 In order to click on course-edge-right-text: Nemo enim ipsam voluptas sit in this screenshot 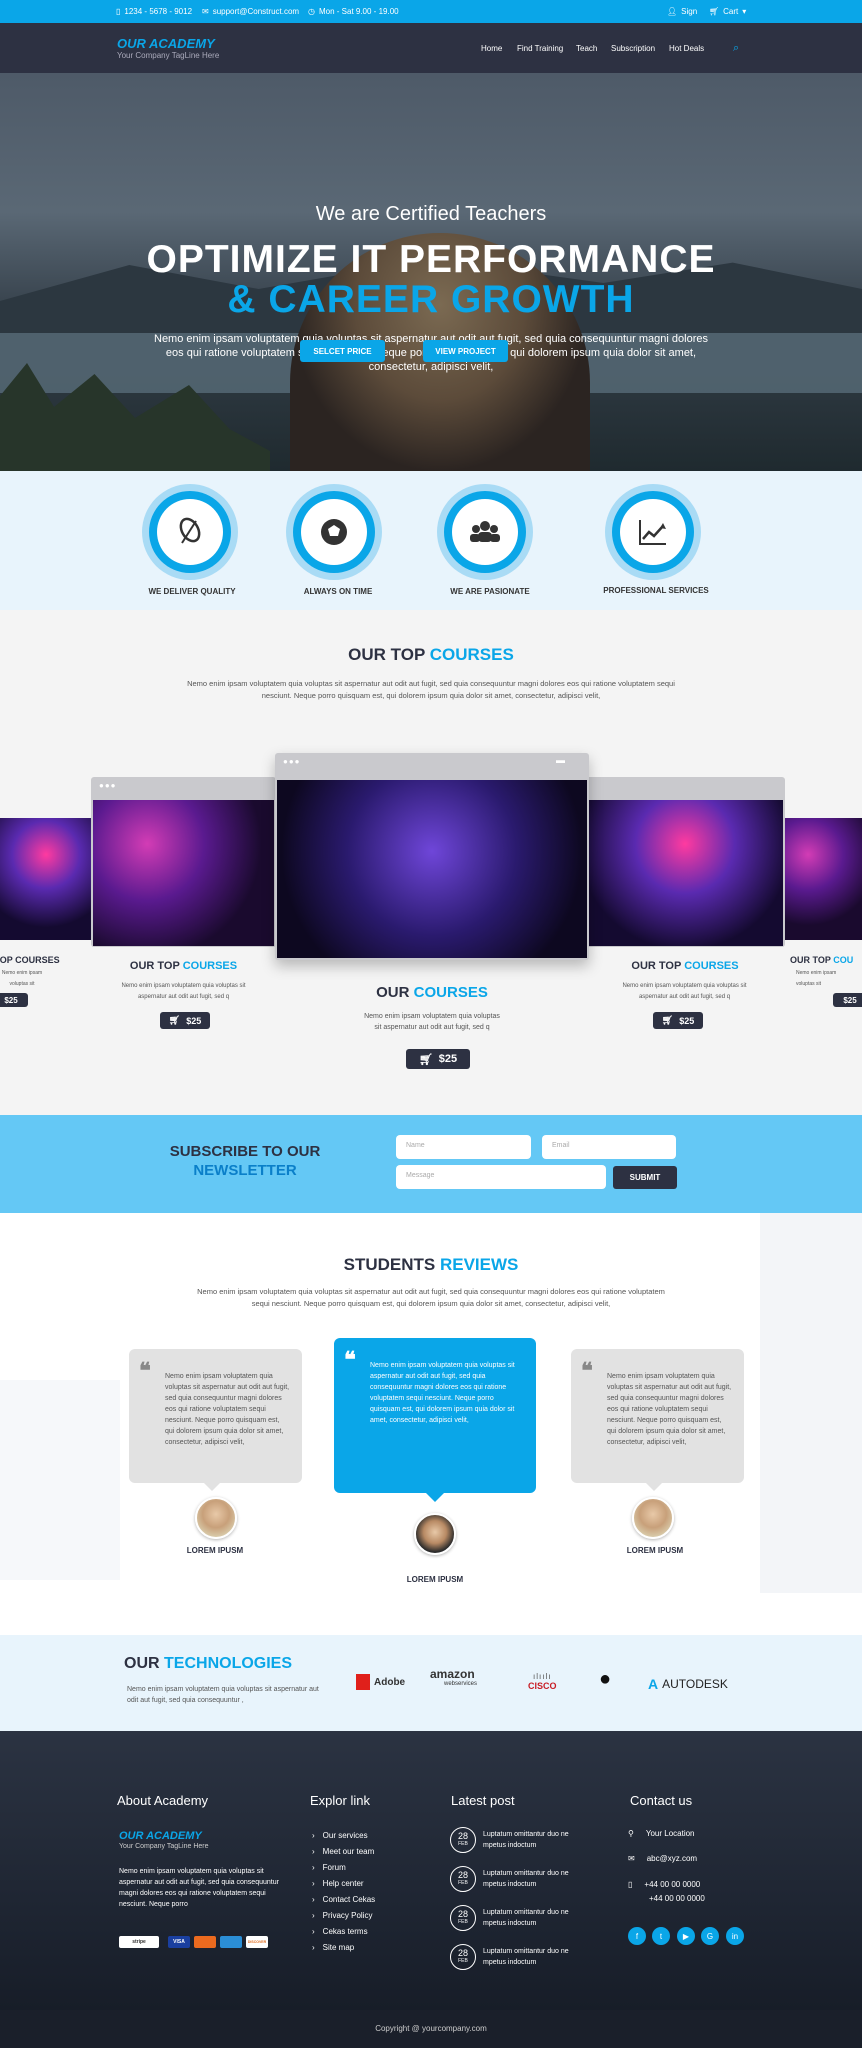, I will do `click(816, 978)`.